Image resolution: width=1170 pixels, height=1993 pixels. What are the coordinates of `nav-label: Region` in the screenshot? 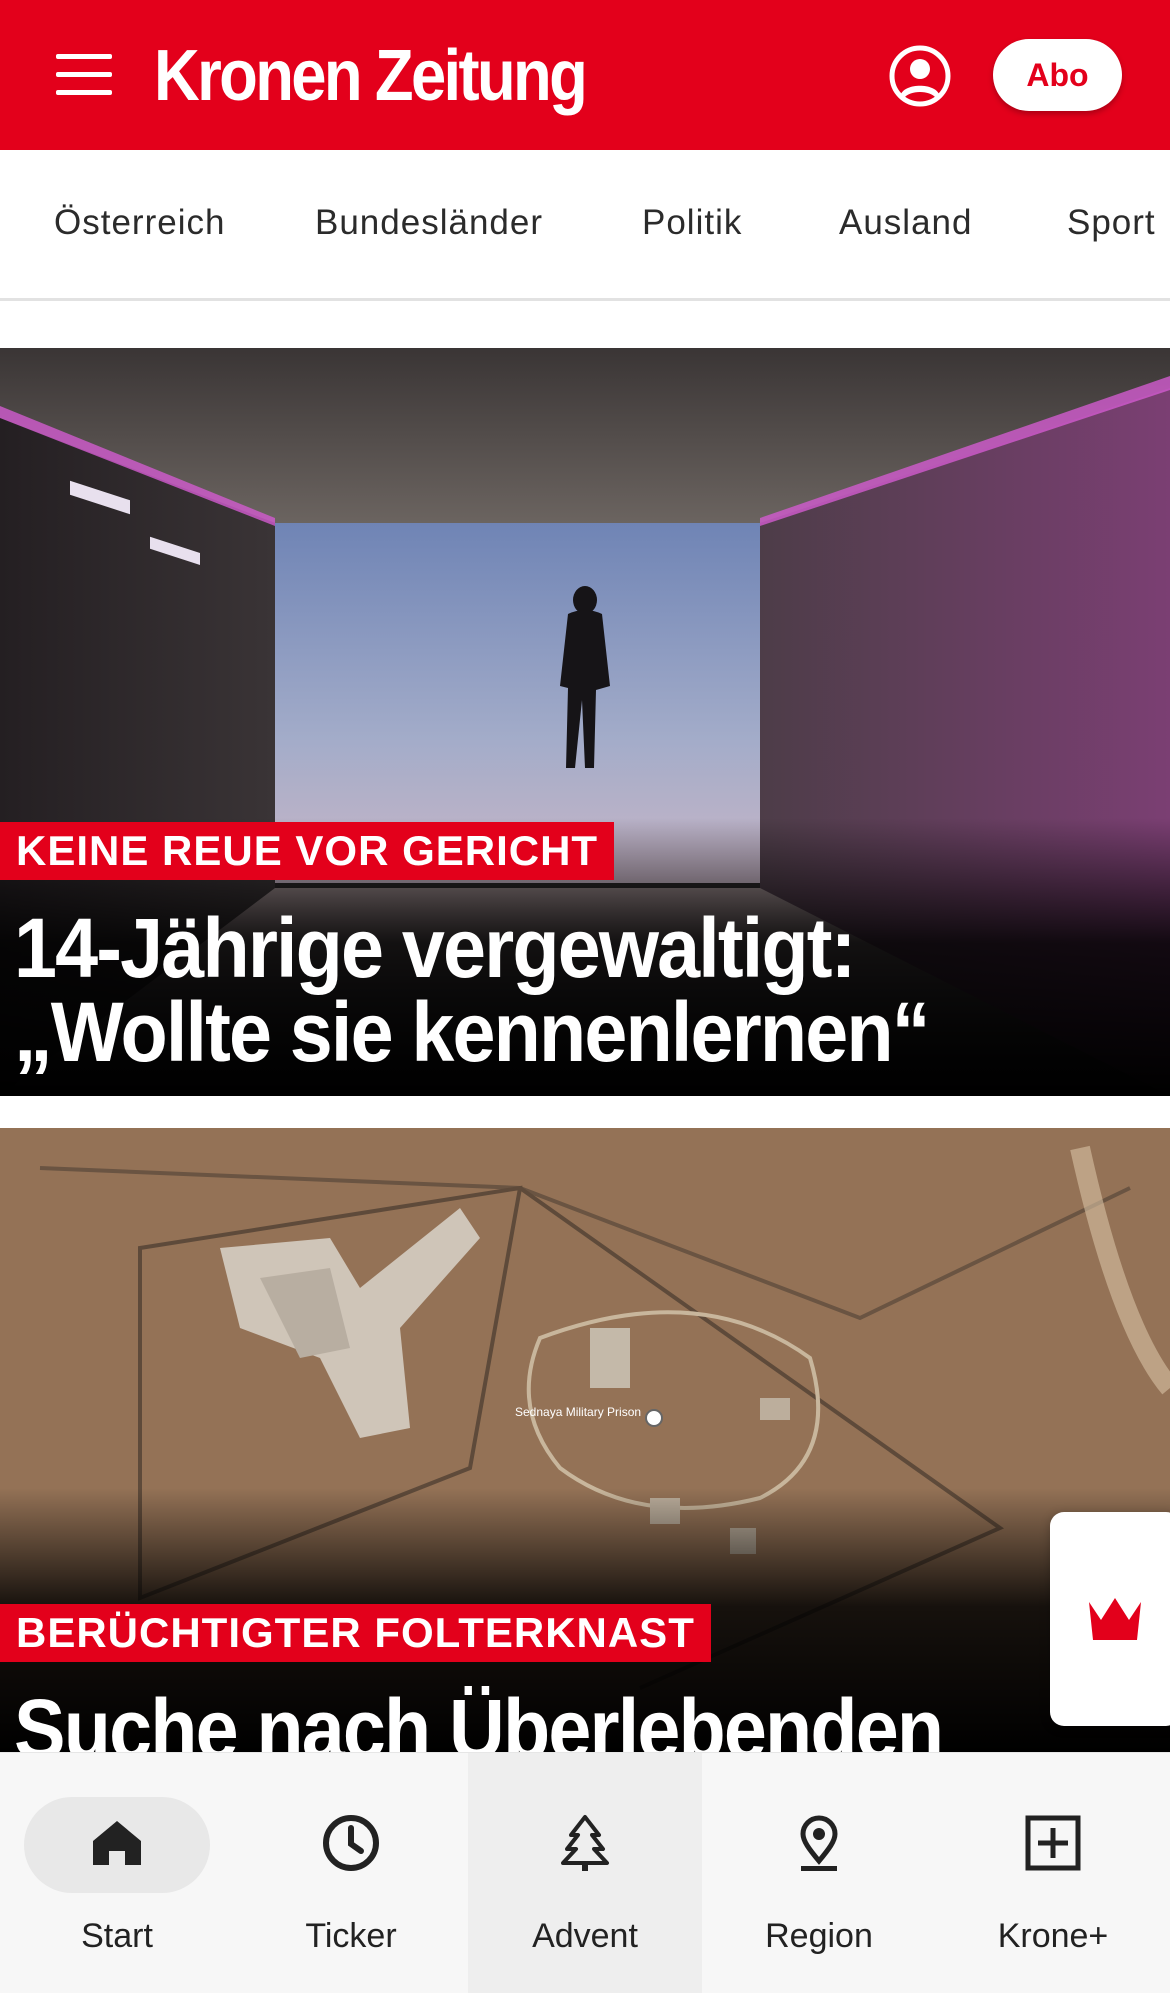 It's located at (819, 1936).